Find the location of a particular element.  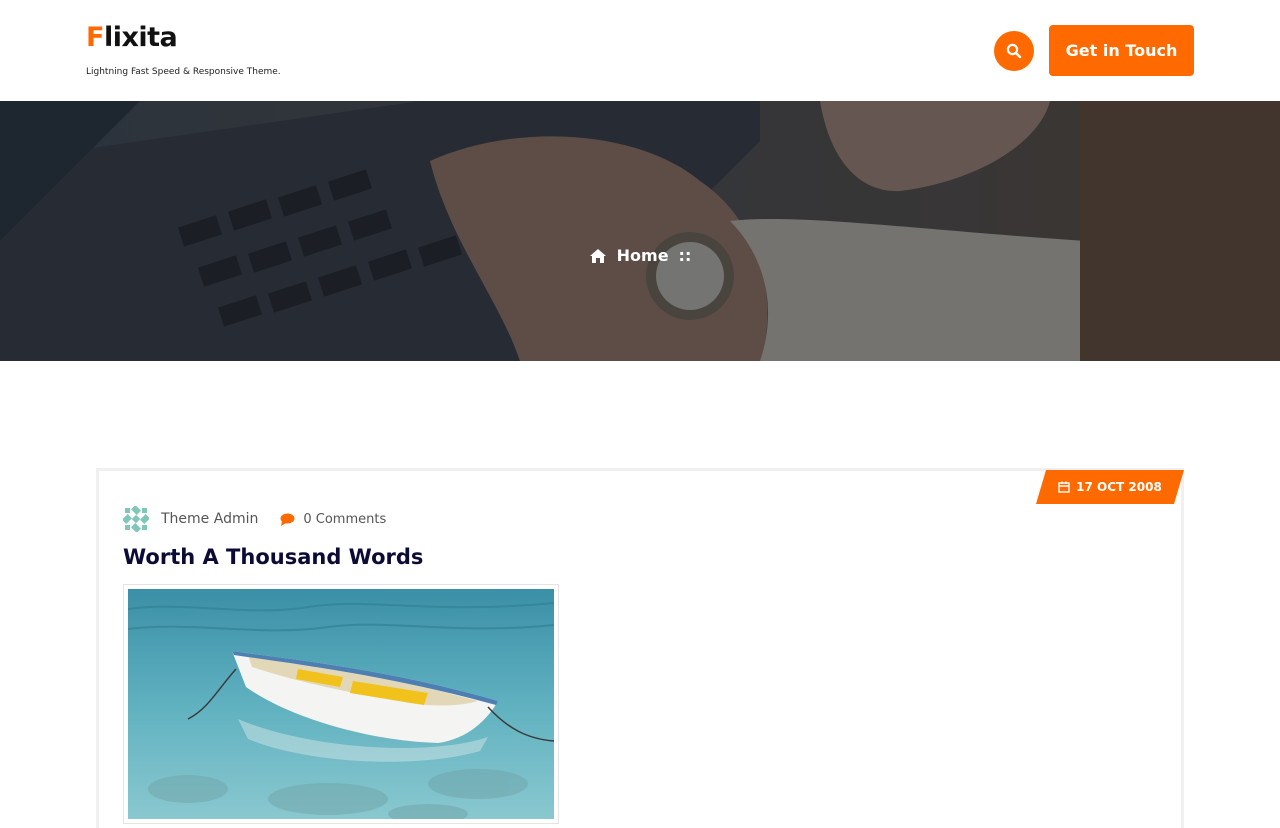

home-icon is located at coordinates (597, 255).